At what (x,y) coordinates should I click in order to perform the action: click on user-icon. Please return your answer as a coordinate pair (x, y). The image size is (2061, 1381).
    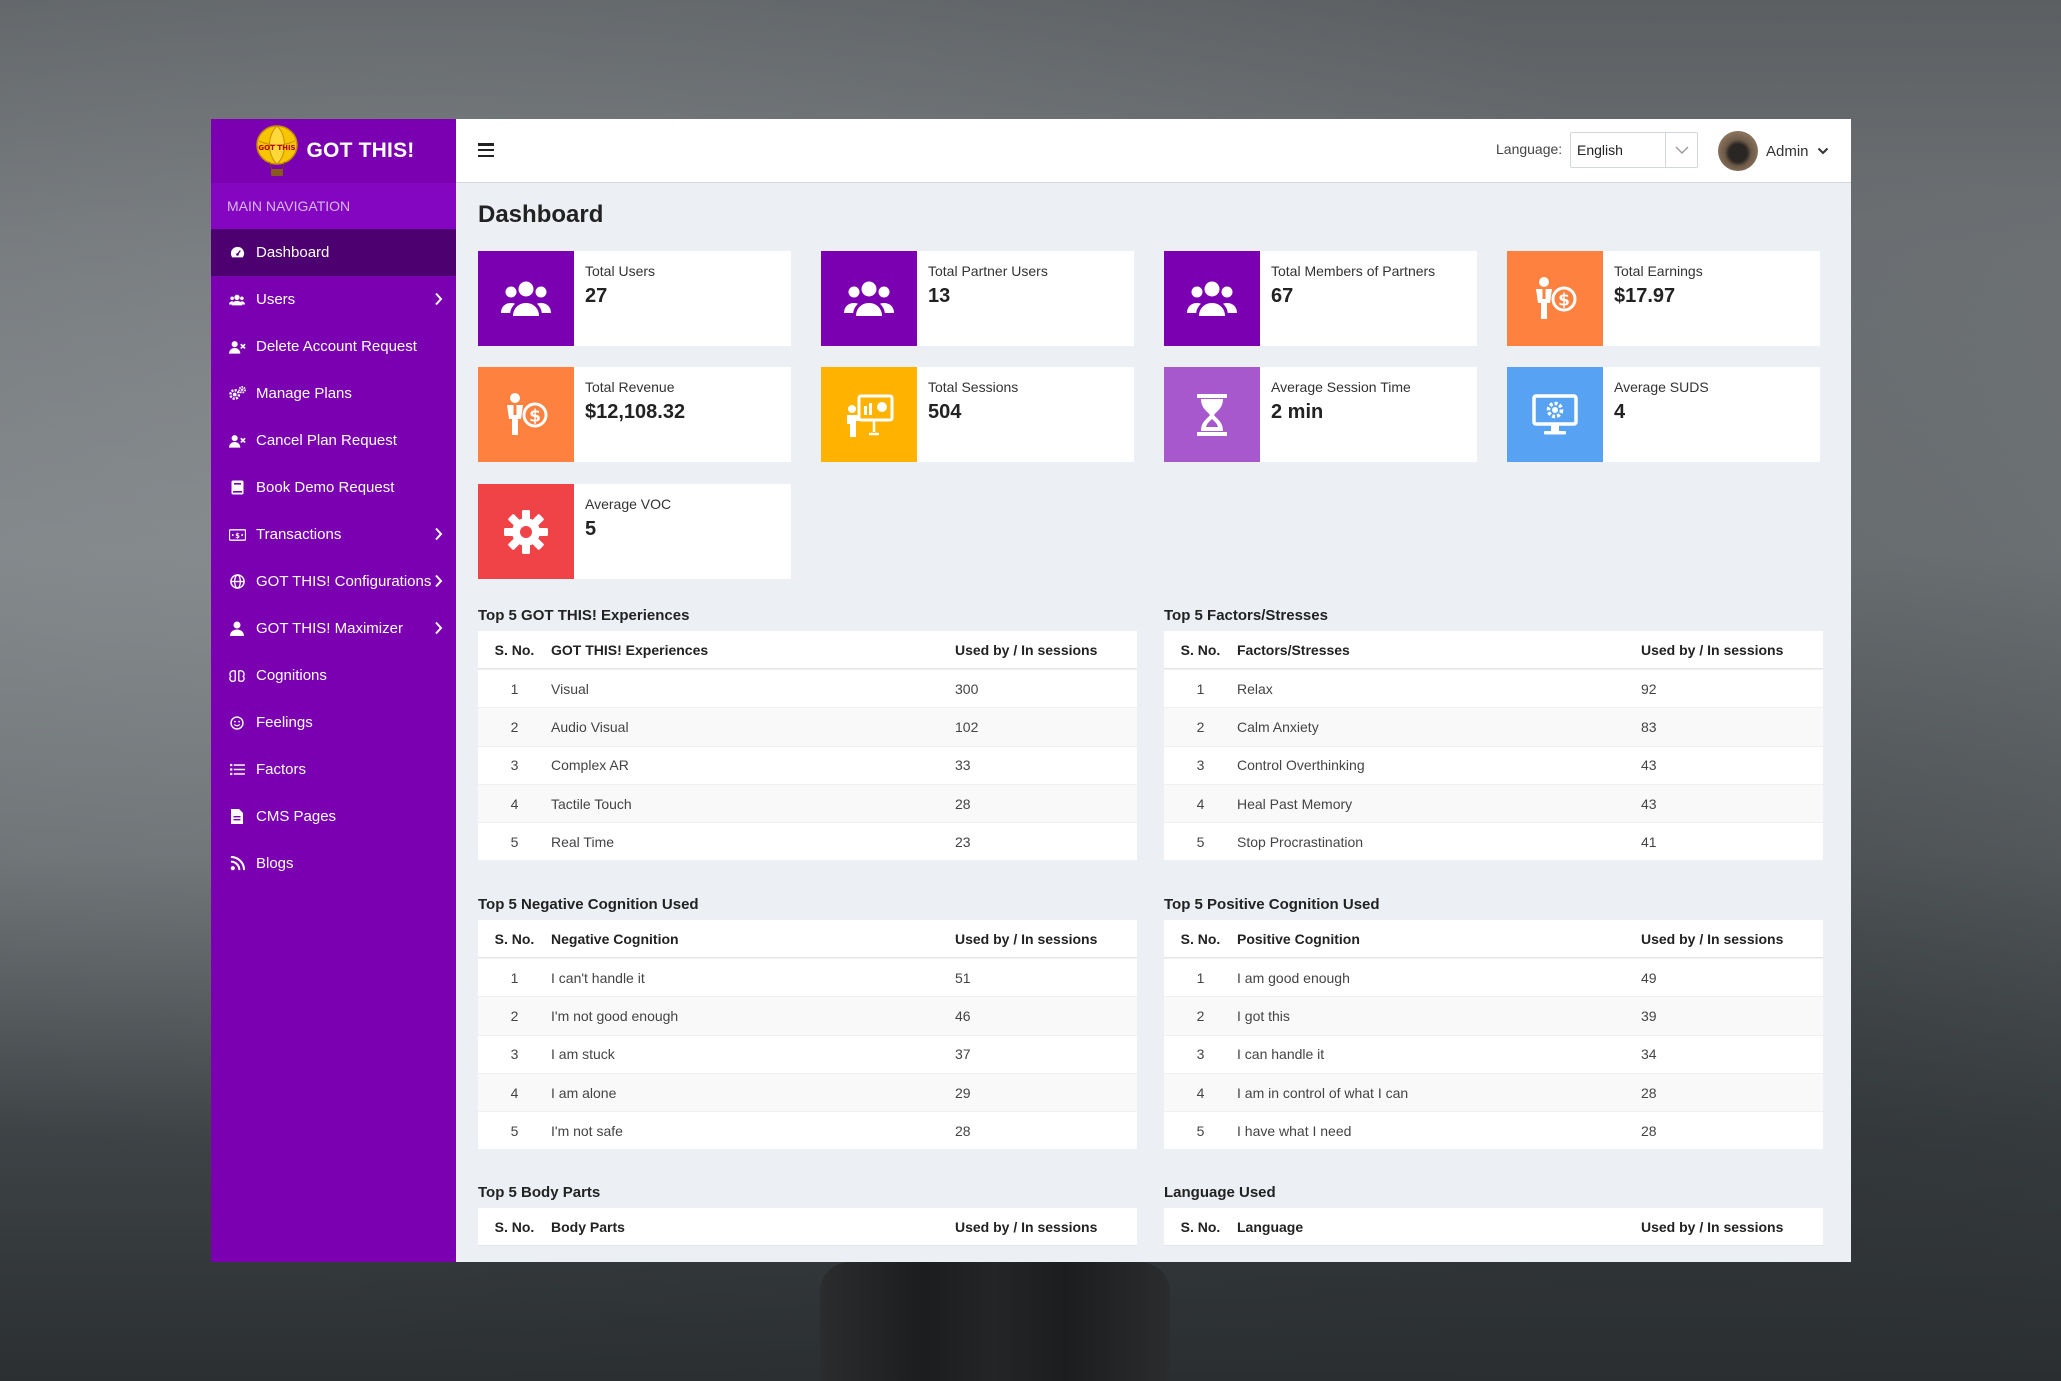
    Looking at the image, I should click on (237, 629).